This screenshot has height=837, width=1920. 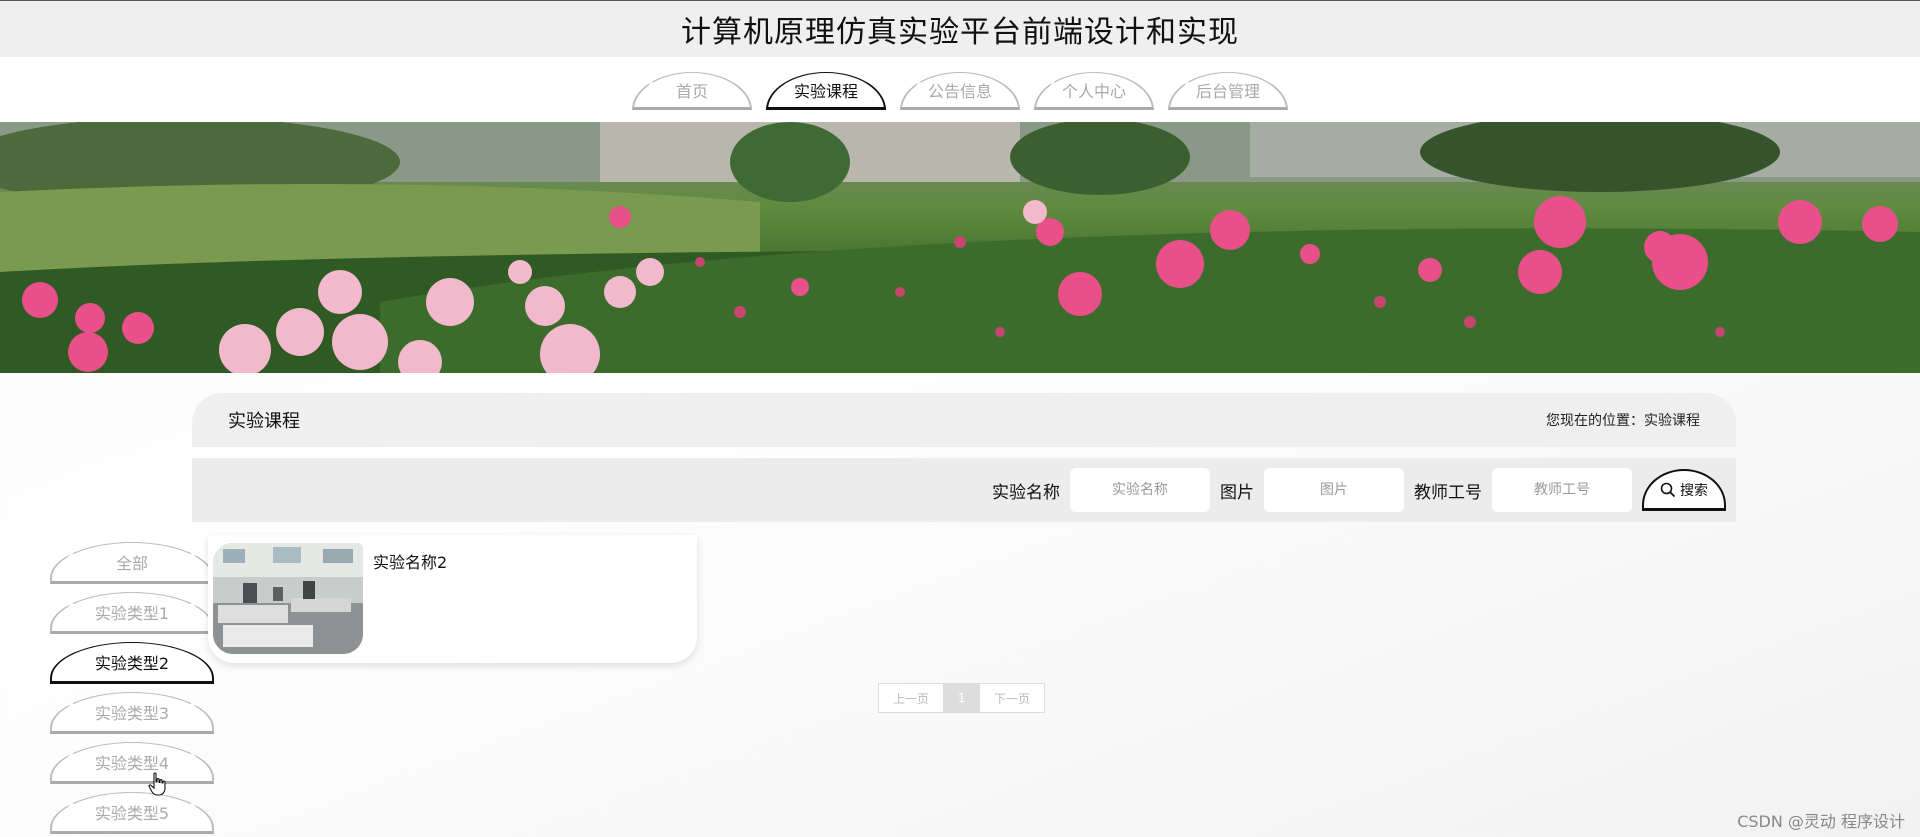 What do you see at coordinates (157, 784) in the screenshot?
I see `hand-cursor-icon` at bounding box center [157, 784].